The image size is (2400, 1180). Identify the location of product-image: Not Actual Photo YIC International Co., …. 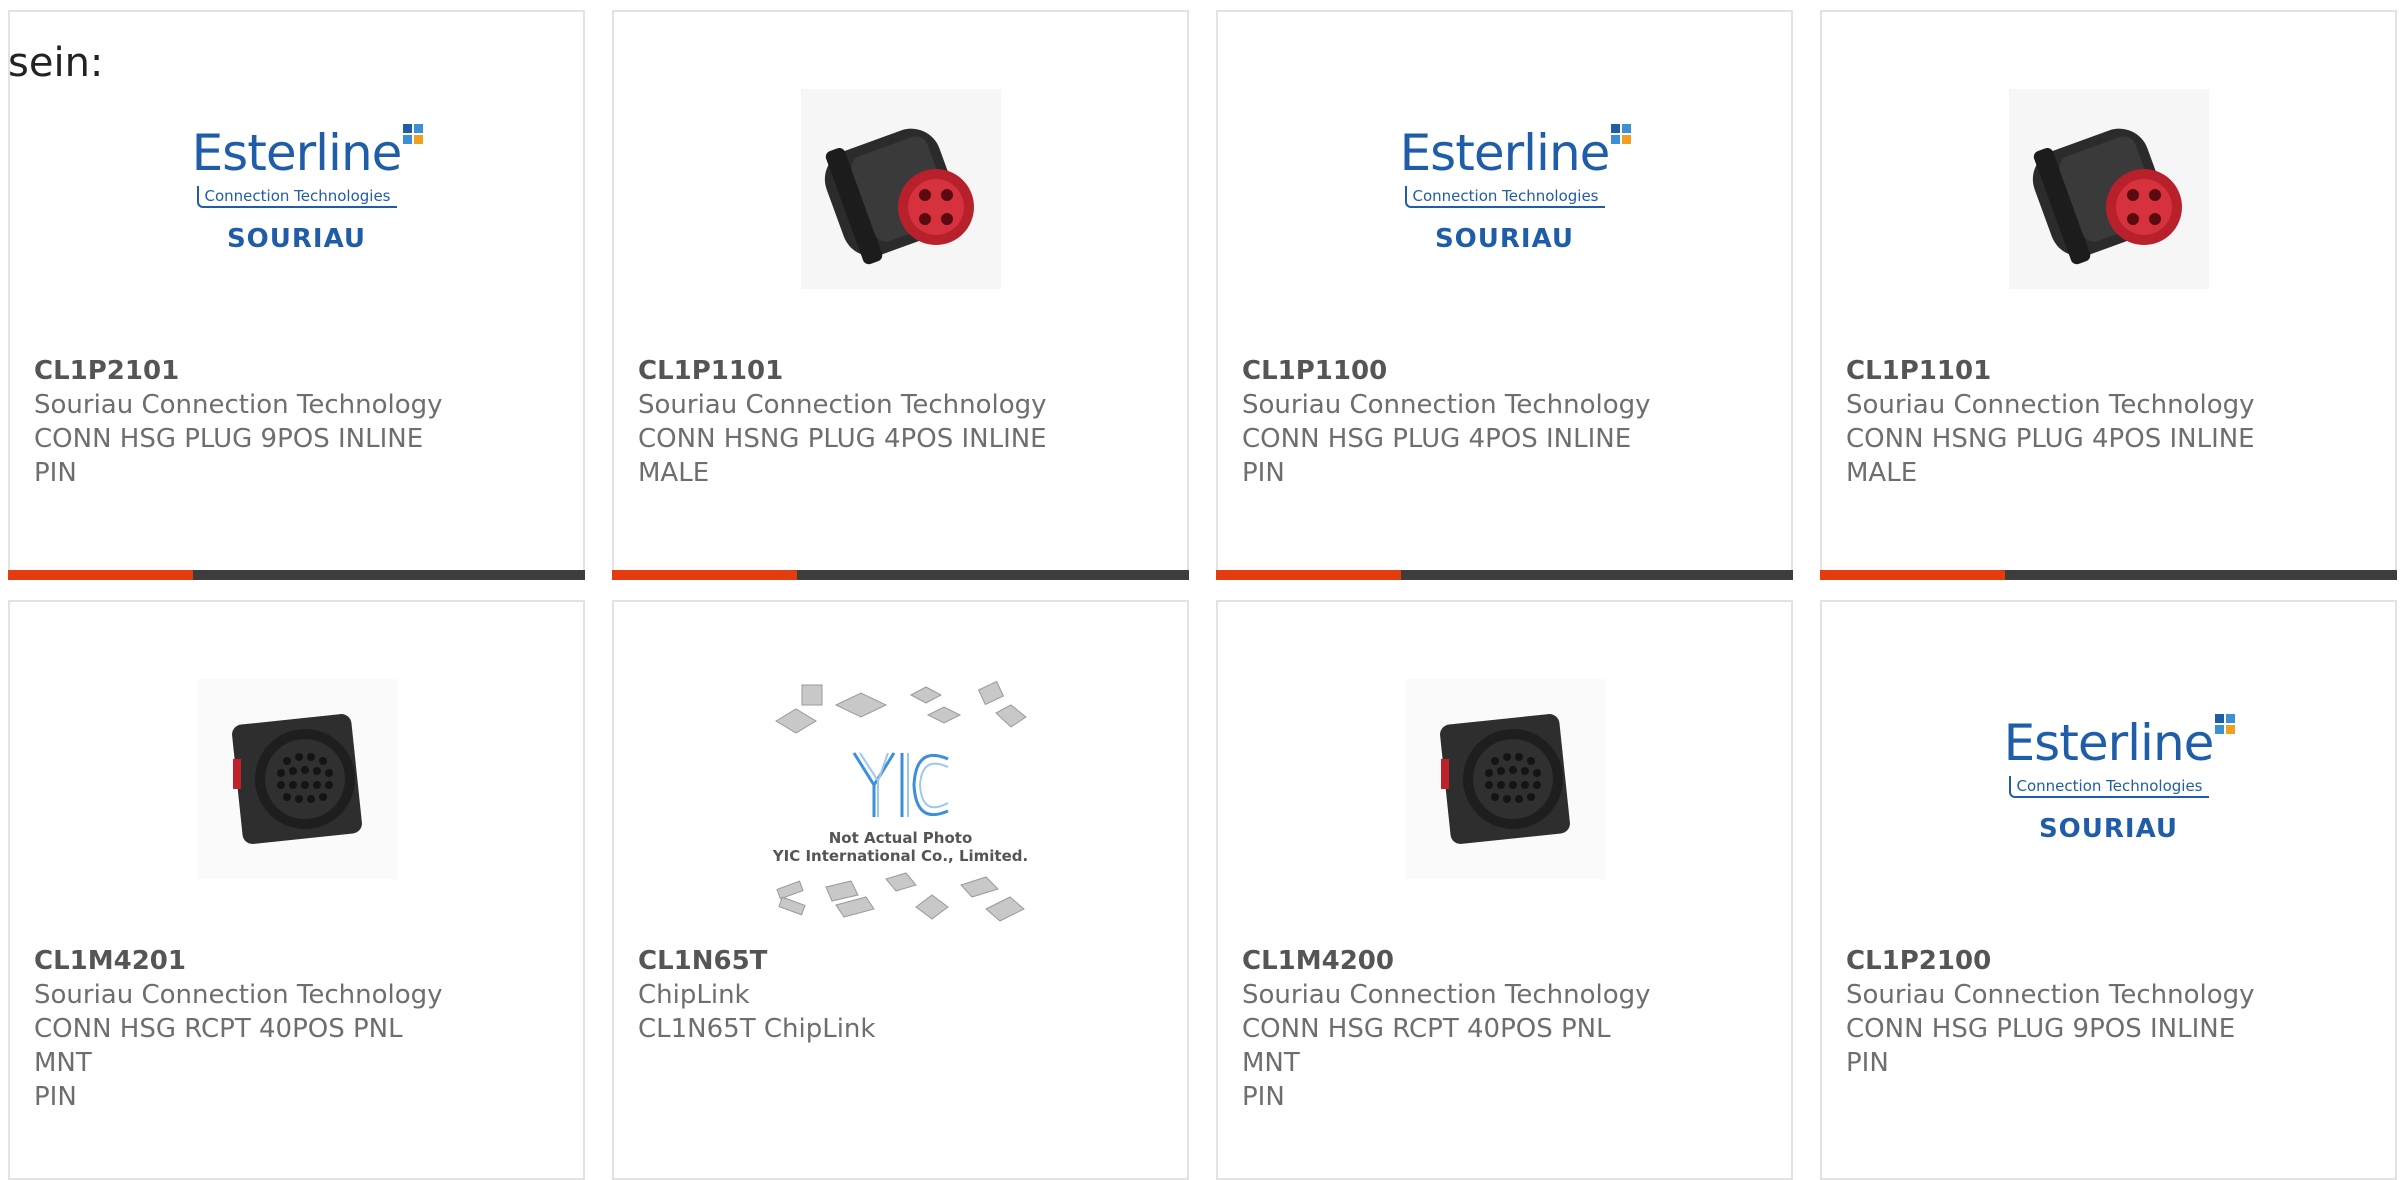
(901, 805).